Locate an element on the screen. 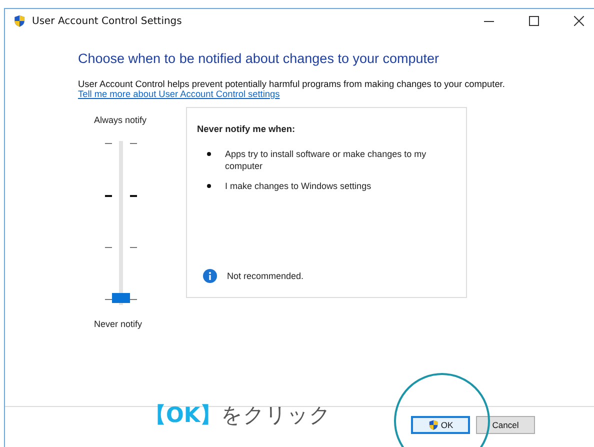 The width and height of the screenshot is (594, 447). bullet-text: I make changes to Windows settings is located at coordinates (298, 186).